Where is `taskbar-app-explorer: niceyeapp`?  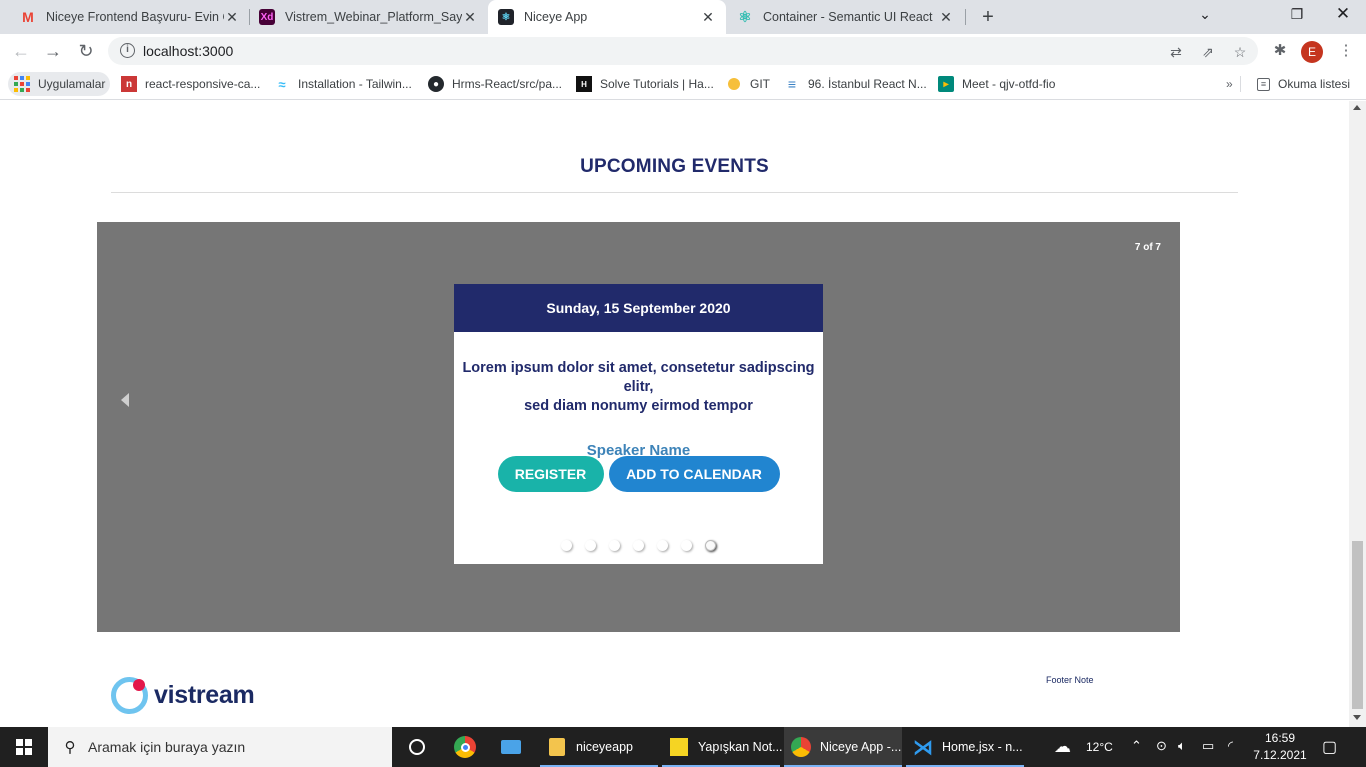
taskbar-app-explorer: niceyeapp is located at coordinates (599, 747).